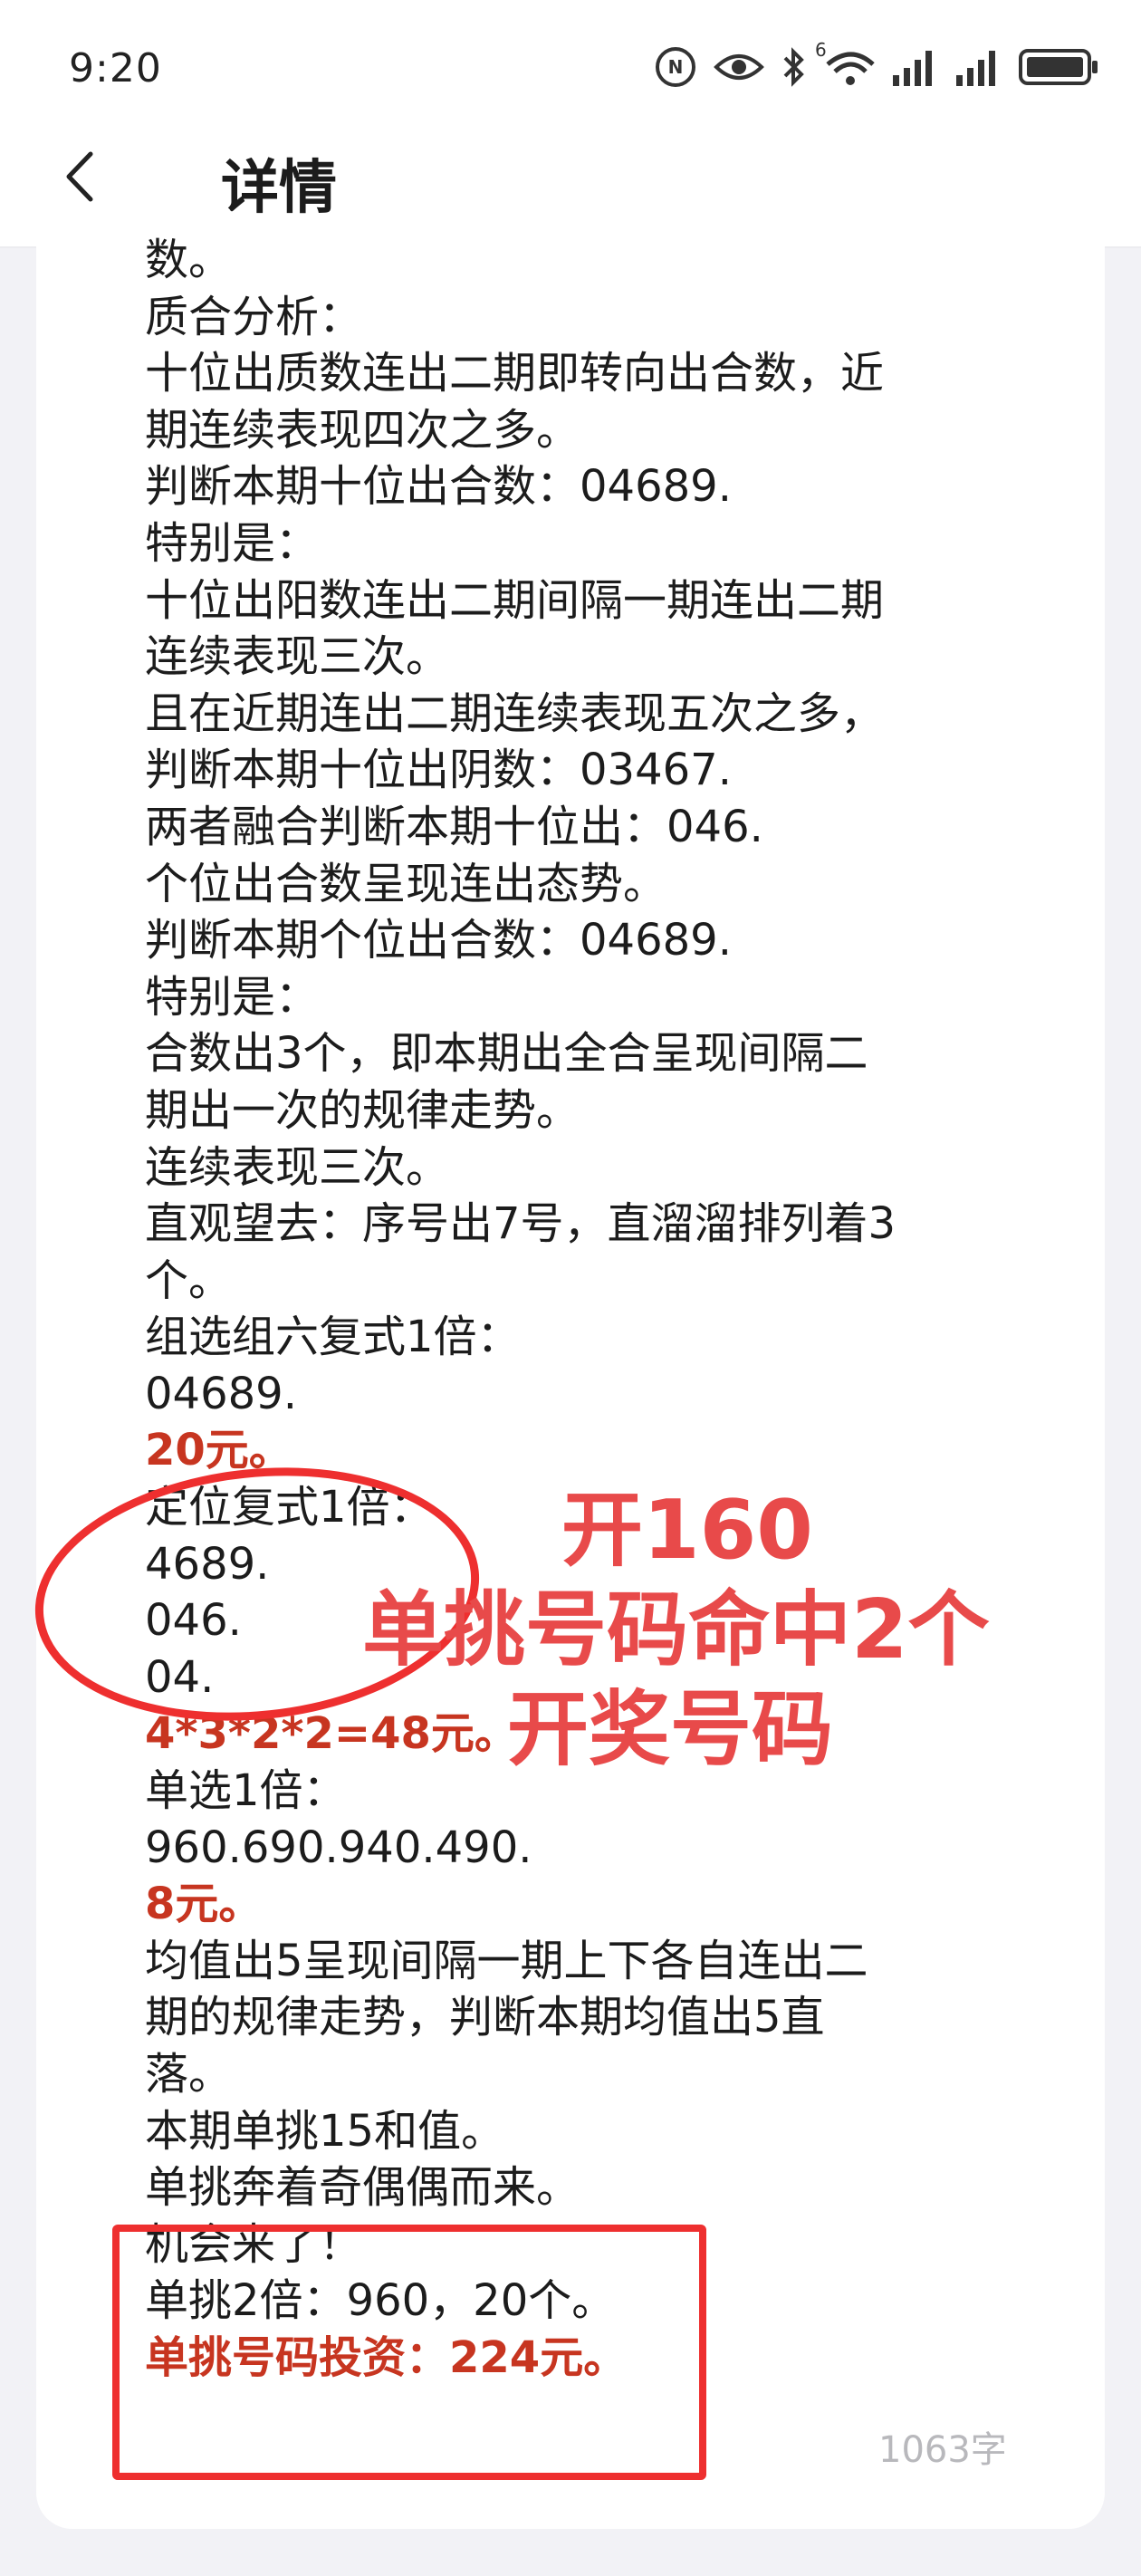  Describe the element at coordinates (570, 2556) in the screenshot. I see `bottom-area` at that location.